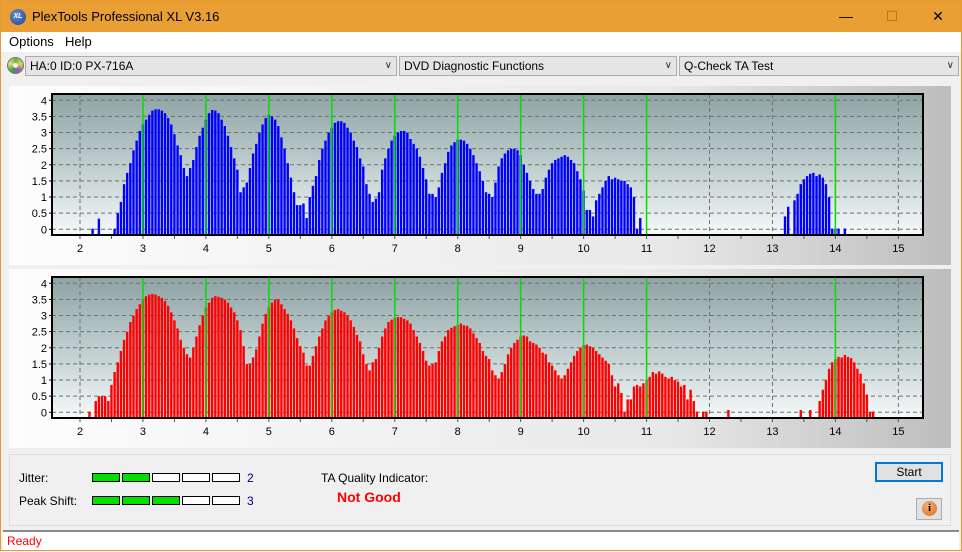 The image size is (962, 552). I want to click on y-tick-label: 4, so click(44, 101).